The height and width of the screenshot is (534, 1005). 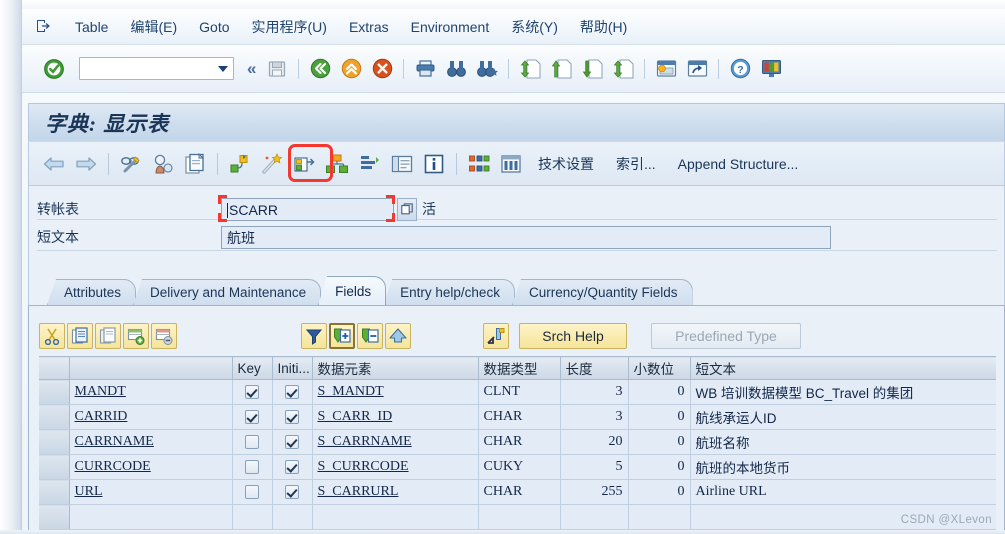 I want to click on technical-settings-button: 技术设置, so click(x=566, y=164).